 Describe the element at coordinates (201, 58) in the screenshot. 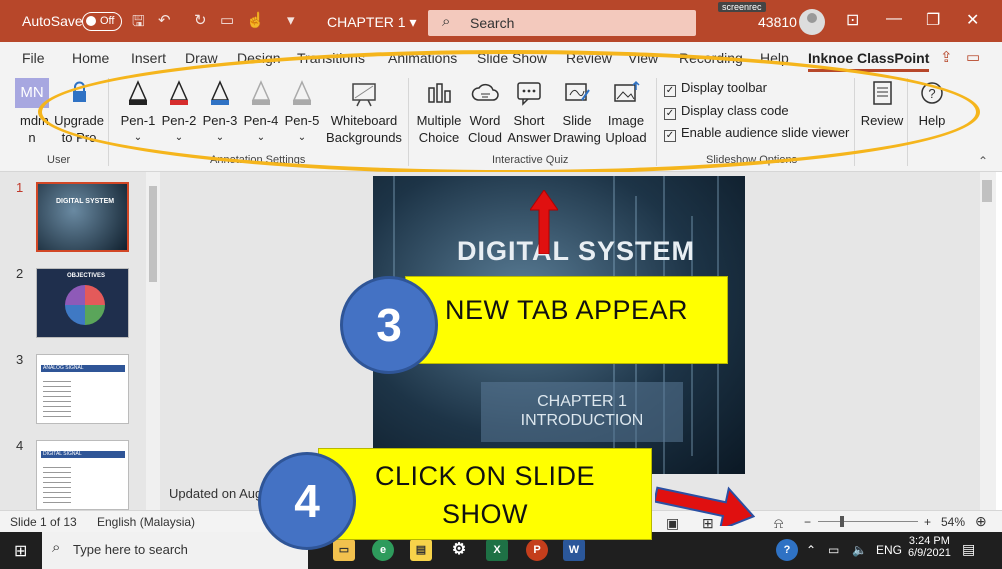

I see `tab-draw: Draw` at that location.